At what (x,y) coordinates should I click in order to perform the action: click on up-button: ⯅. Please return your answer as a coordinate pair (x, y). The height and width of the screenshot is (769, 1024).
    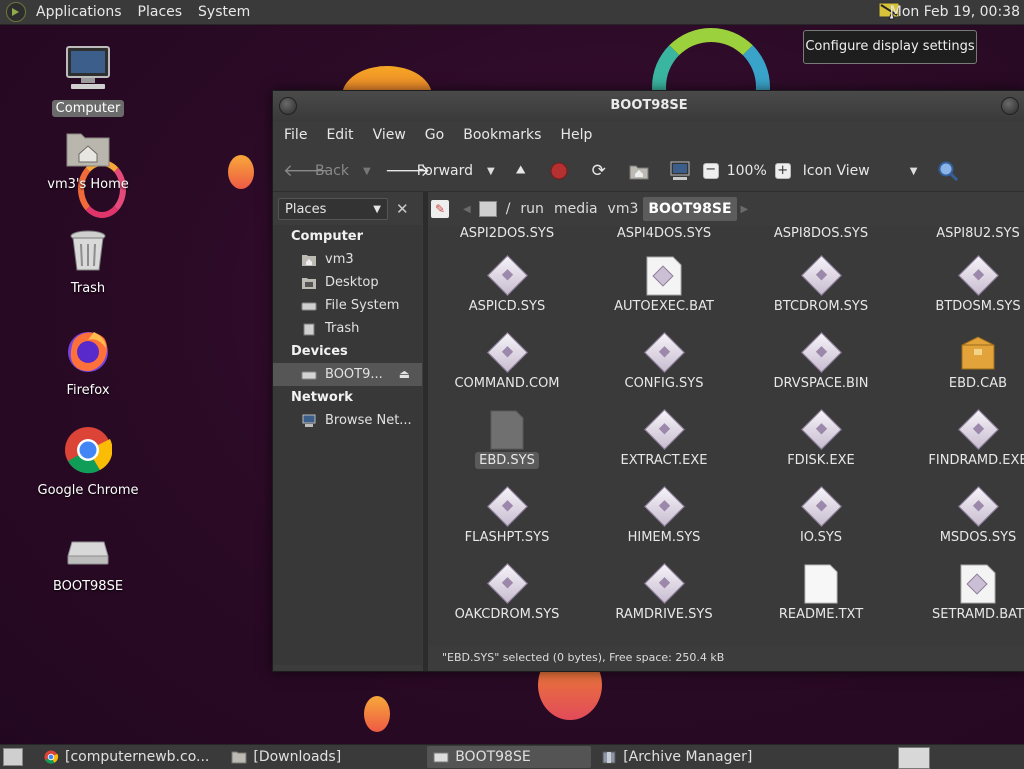
    Looking at the image, I should click on (521, 171).